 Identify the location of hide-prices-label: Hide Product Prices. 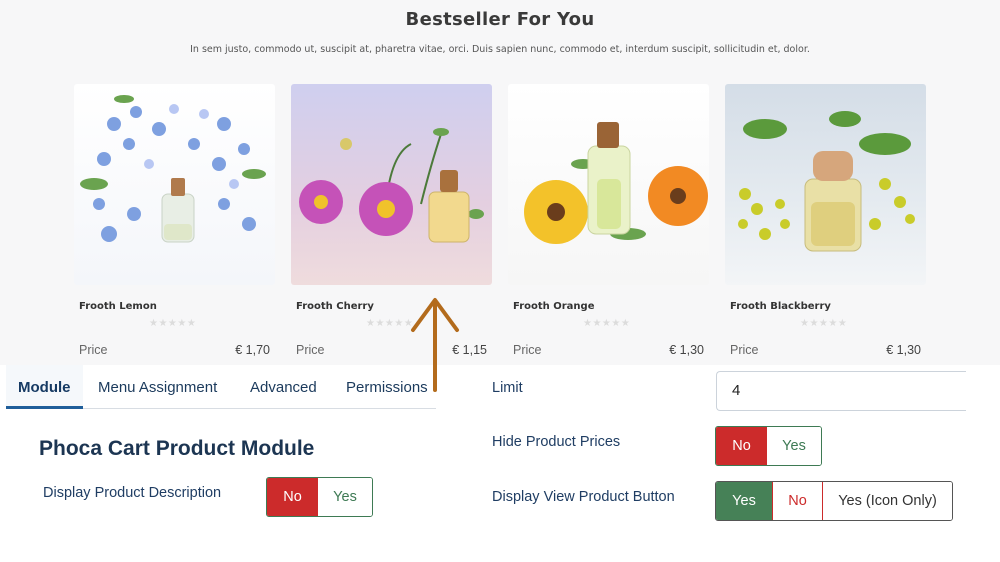
(556, 442).